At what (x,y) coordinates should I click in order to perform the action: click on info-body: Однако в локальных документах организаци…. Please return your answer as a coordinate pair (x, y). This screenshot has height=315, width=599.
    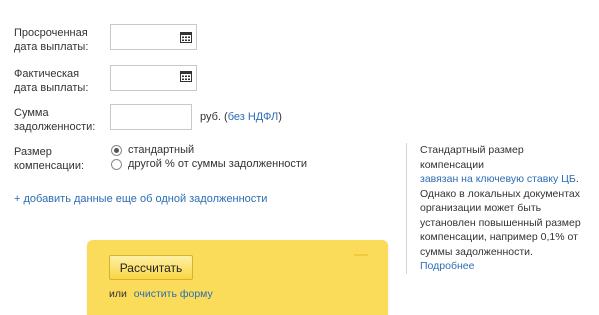
    Looking at the image, I should click on (500, 222).